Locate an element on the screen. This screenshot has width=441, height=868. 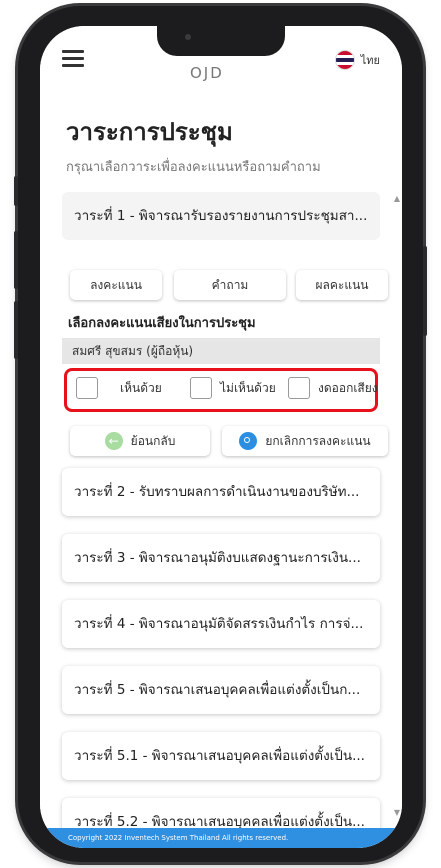
language-switcher: ไทย is located at coordinates (357, 60).